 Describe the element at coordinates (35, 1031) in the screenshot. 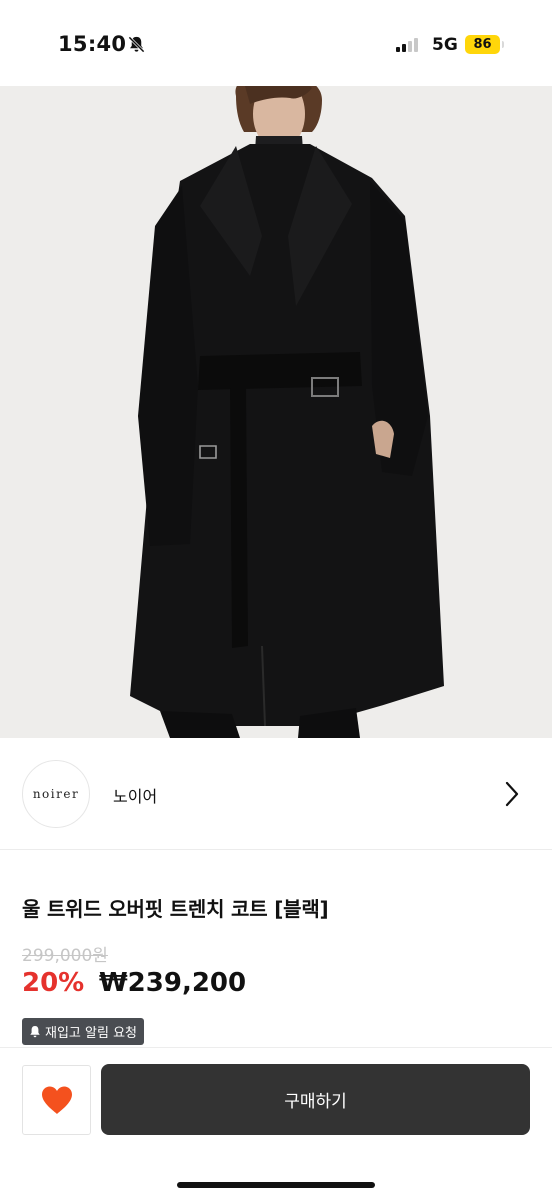

I see `bell-icon` at that location.